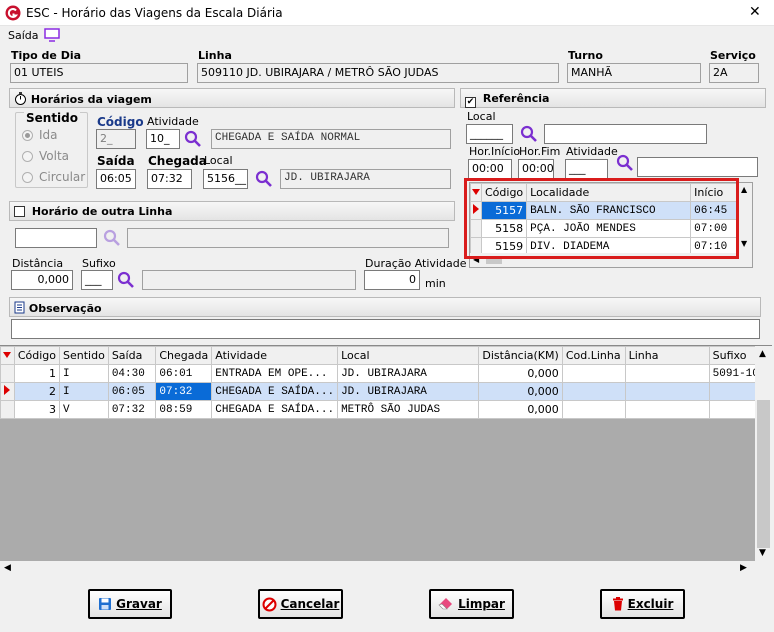 Image resolution: width=774 pixels, height=632 pixels. I want to click on cell: 07:32, so click(184, 391).